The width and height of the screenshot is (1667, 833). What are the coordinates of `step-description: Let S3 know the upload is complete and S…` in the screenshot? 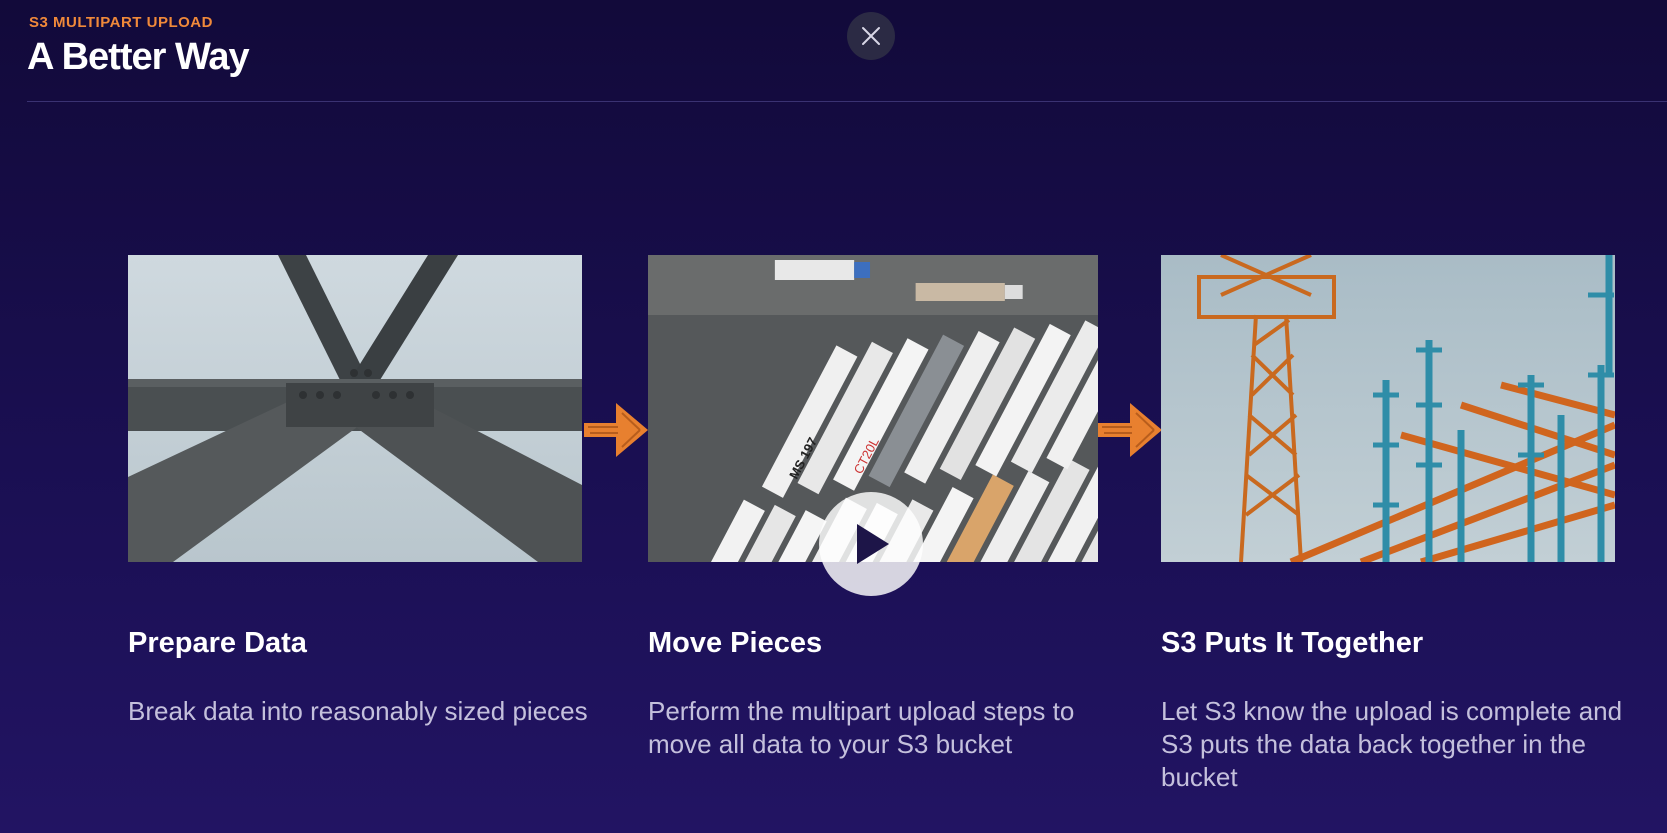 It's located at (1392, 744).